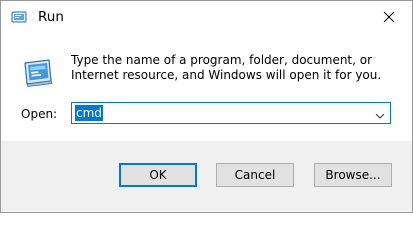 The height and width of the screenshot is (240, 413). I want to click on open-label: Open:, so click(39, 114).